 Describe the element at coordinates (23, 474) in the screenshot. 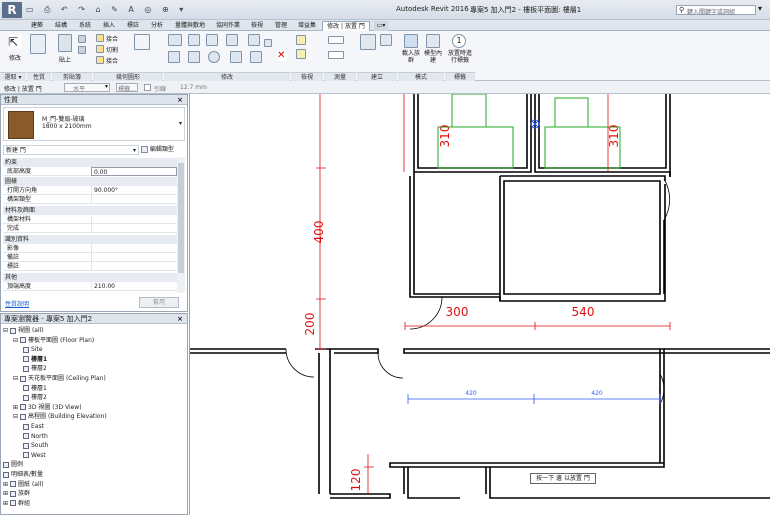

I see `browser-tree-item: 明細表/數量` at that location.